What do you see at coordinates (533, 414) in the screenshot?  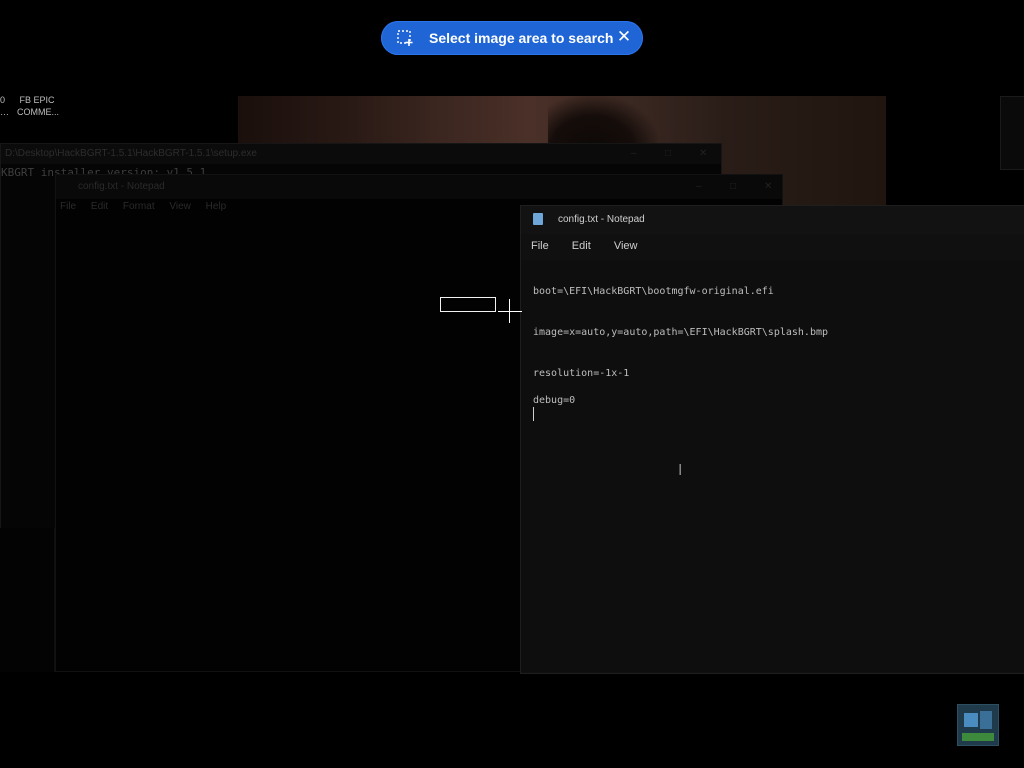 I see `text-caret` at bounding box center [533, 414].